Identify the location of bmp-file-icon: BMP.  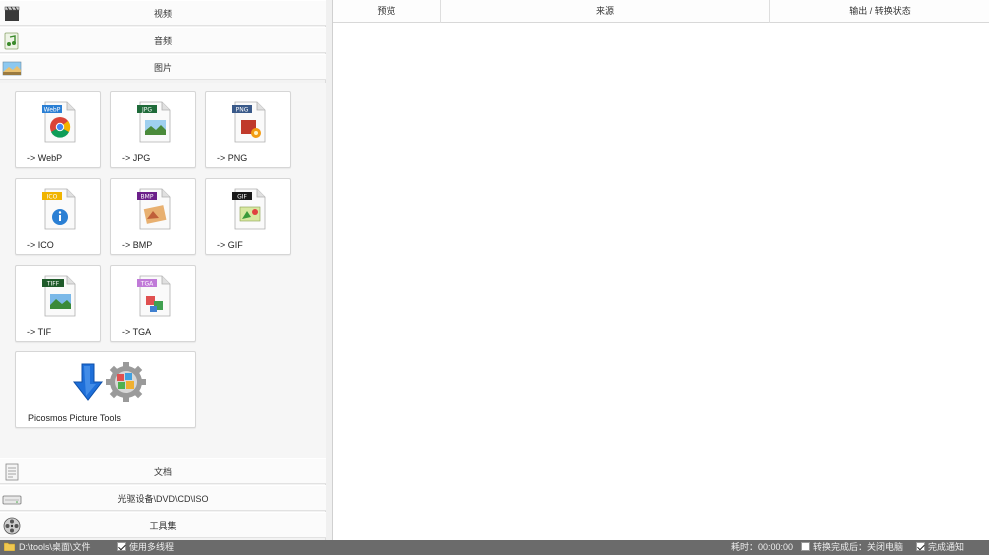
(154, 209).